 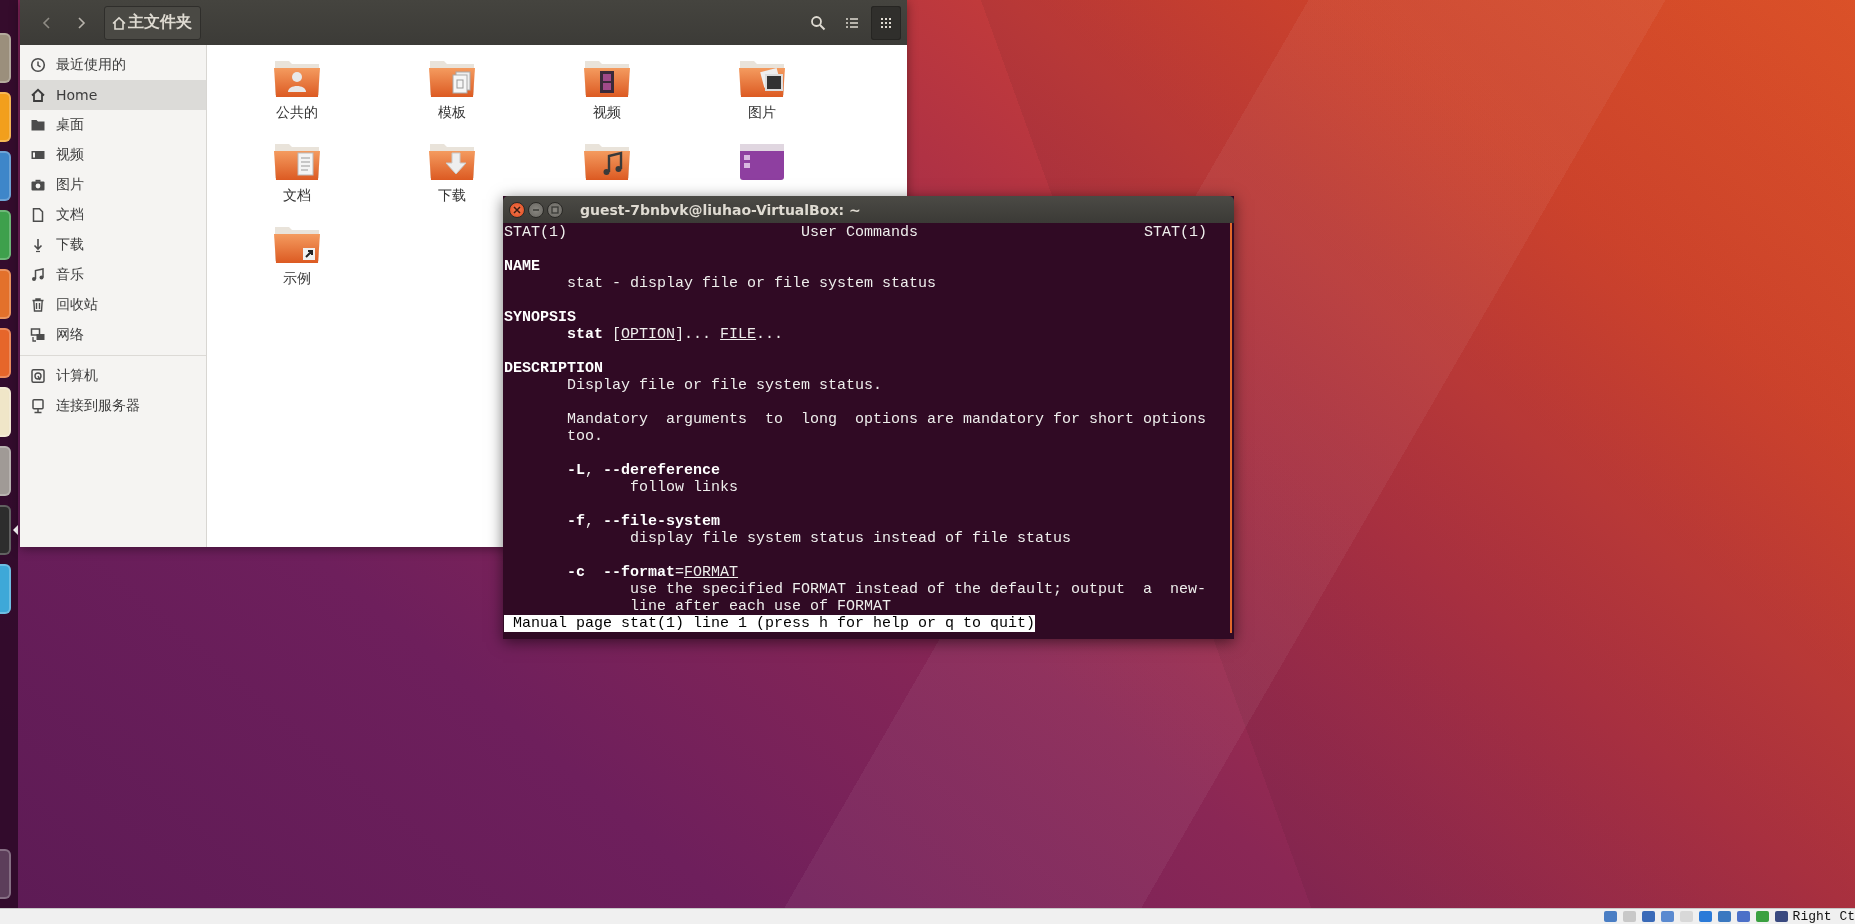 What do you see at coordinates (644, 470) in the screenshot?
I see `man-page-line: -L, --dereference` at bounding box center [644, 470].